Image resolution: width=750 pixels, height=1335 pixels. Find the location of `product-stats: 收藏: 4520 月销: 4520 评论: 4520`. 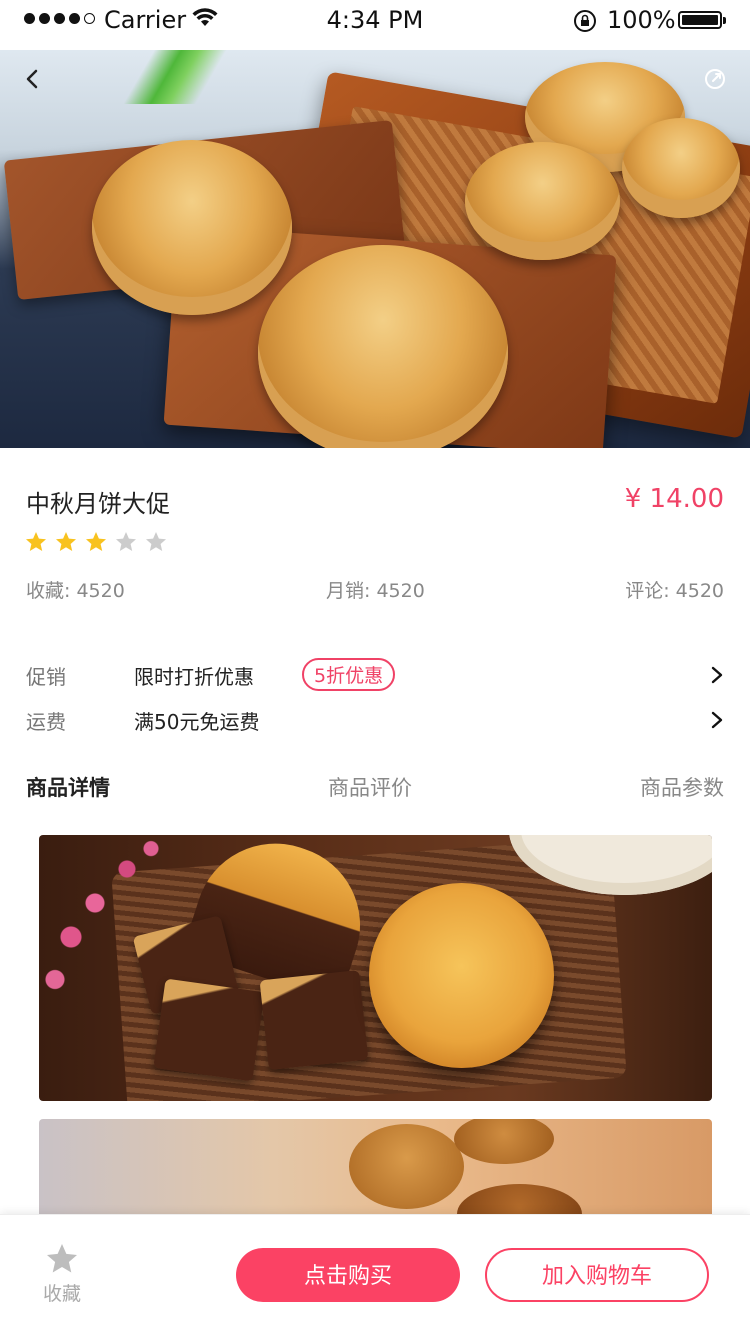

product-stats: 收藏: 4520 月销: 4520 评论: 4520 is located at coordinates (375, 591).